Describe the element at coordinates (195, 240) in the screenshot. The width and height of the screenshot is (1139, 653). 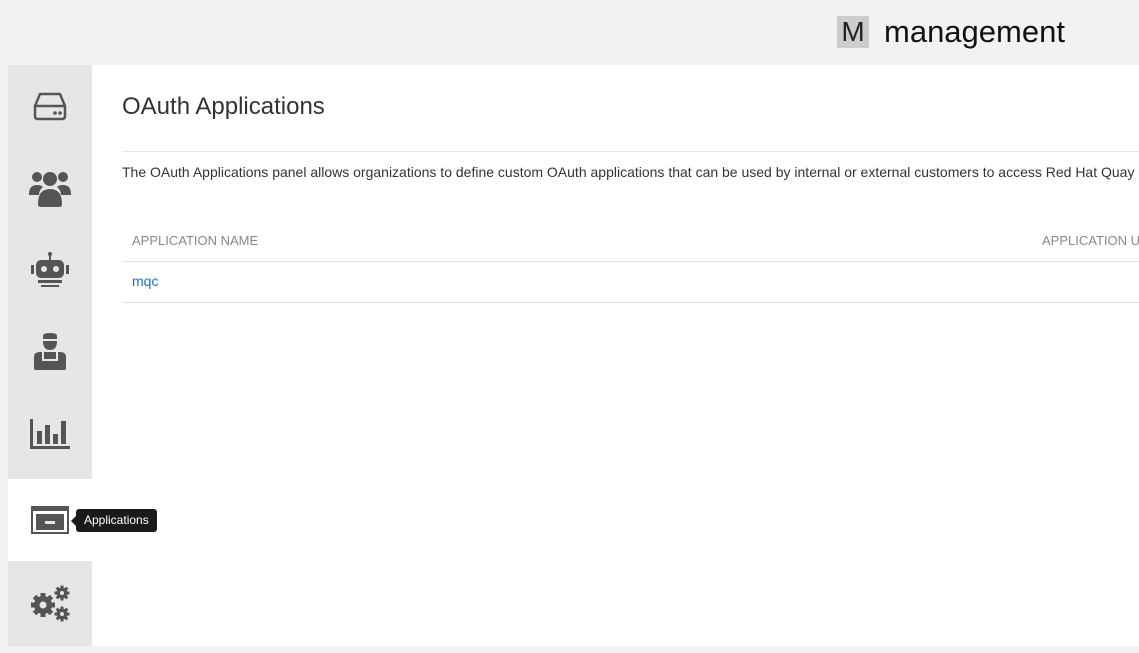
I see `column-header-application-name: APPLICATION NAME` at that location.